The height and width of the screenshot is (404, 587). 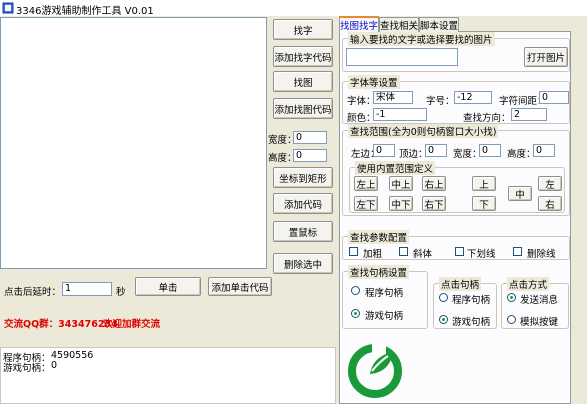 I want to click on set-mouse-button: 置鼠标, so click(x=303, y=231).